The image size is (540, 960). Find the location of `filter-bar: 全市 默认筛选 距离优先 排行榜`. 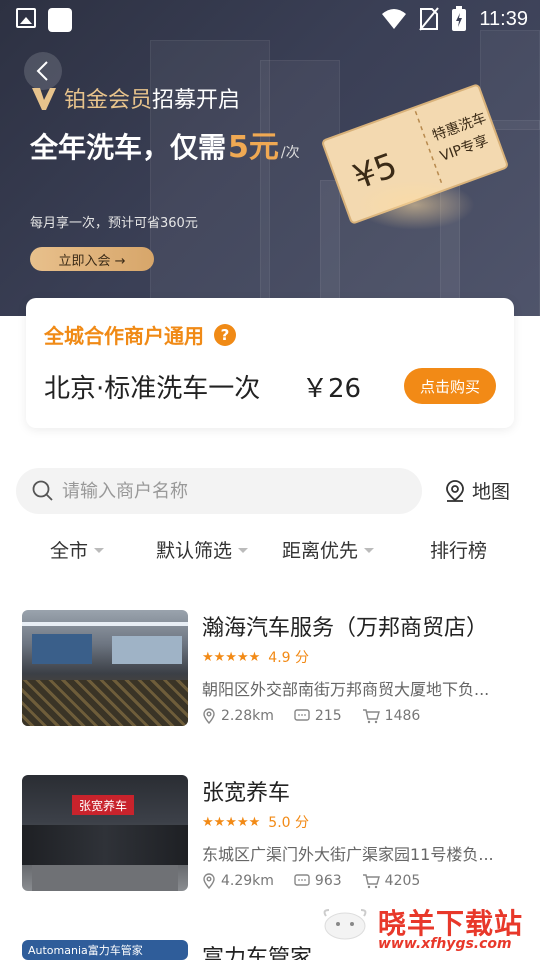

filter-bar: 全市 默认筛选 距离优先 排行榜 is located at coordinates (270, 553).